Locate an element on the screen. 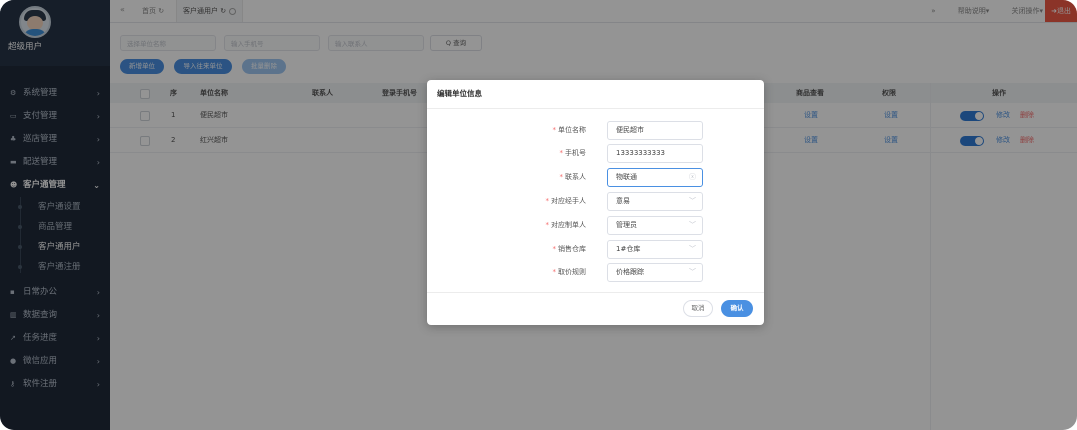  field-label: * 联系人 is located at coordinates (573, 177).